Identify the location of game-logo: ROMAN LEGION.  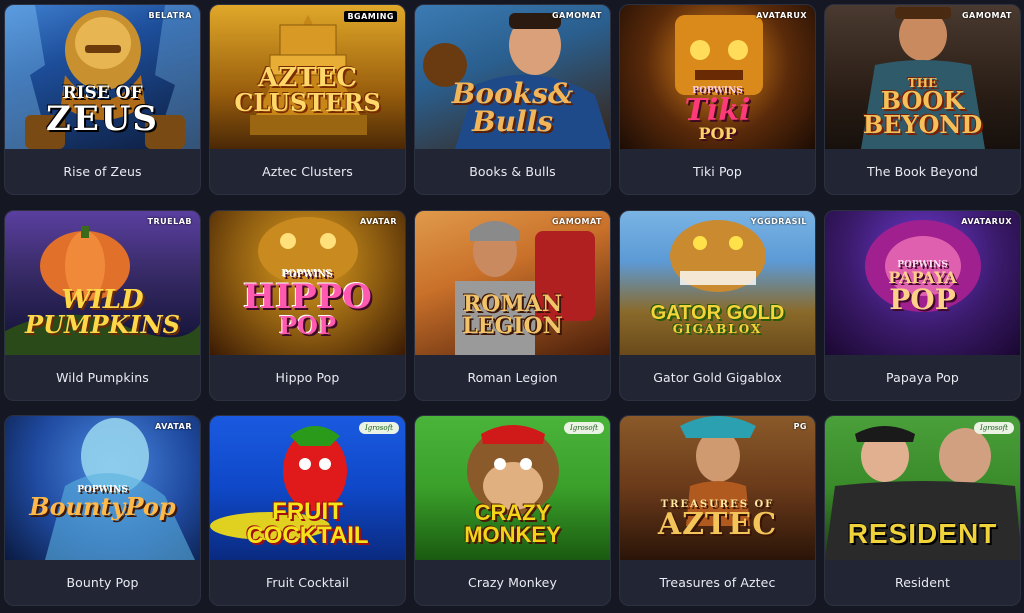
(512, 315).